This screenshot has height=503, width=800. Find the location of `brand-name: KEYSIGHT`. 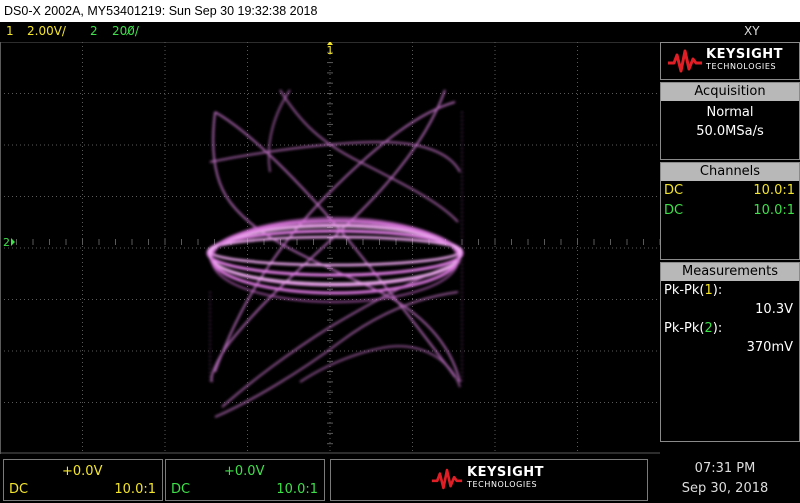

brand-name: KEYSIGHT is located at coordinates (744, 54).